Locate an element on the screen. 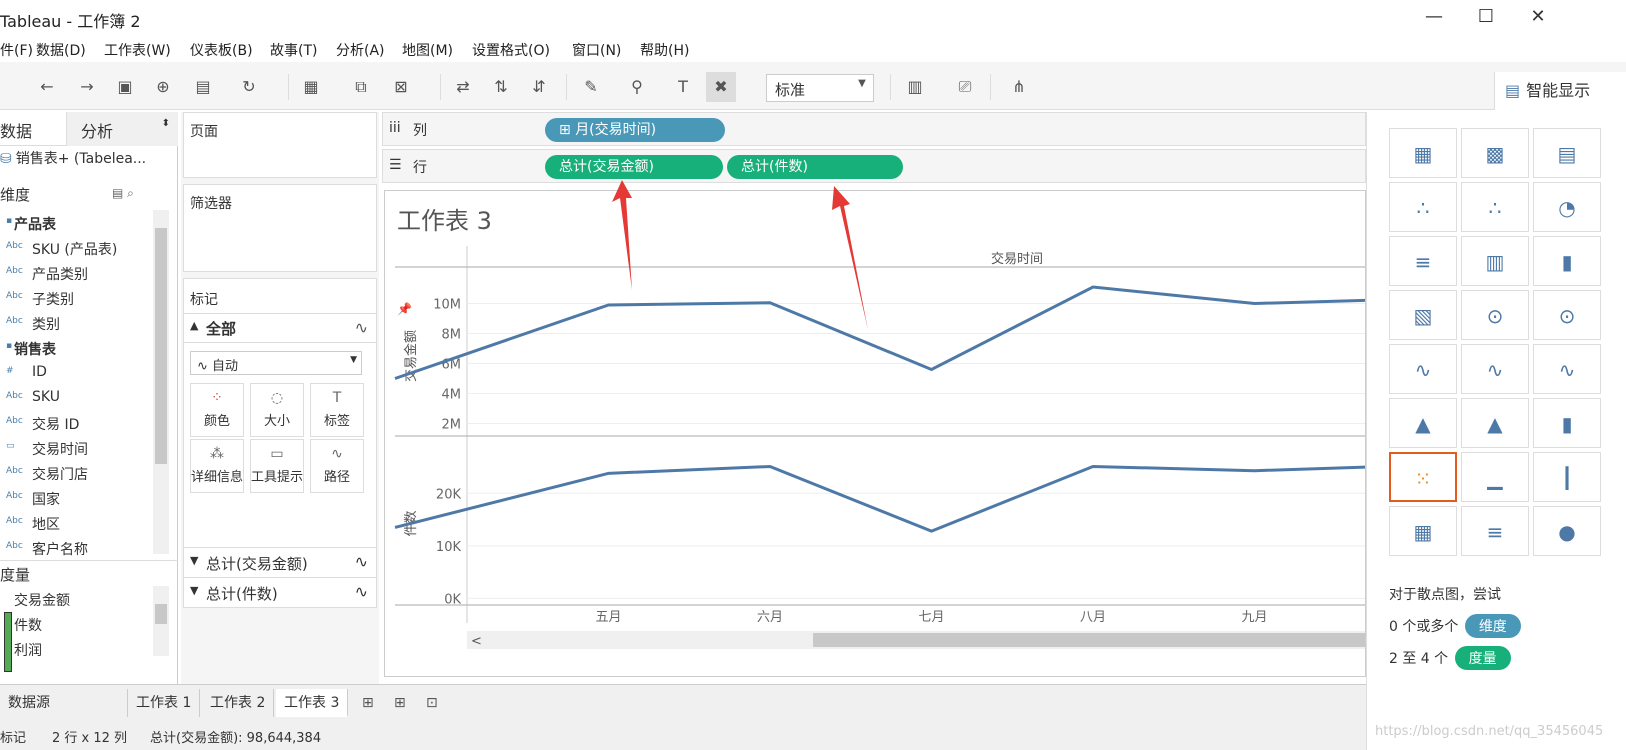 The width and height of the screenshot is (1626, 750). rows-shelf: ☰ 行 总计(交易金额) 总计(件数) is located at coordinates (874, 166).